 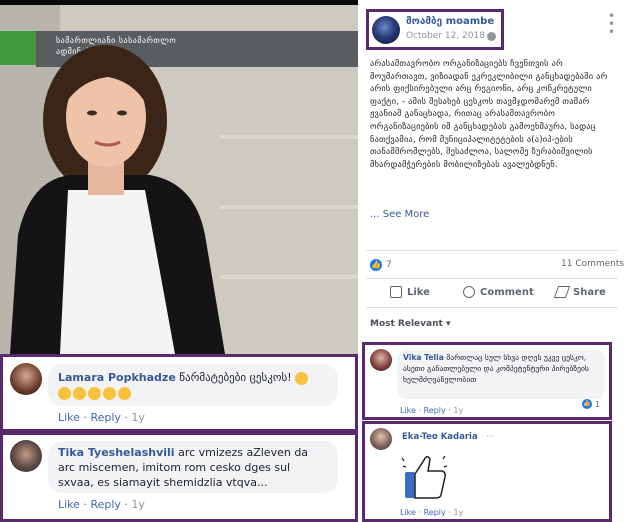 I want to click on comment-label: Comment, so click(x=507, y=292).